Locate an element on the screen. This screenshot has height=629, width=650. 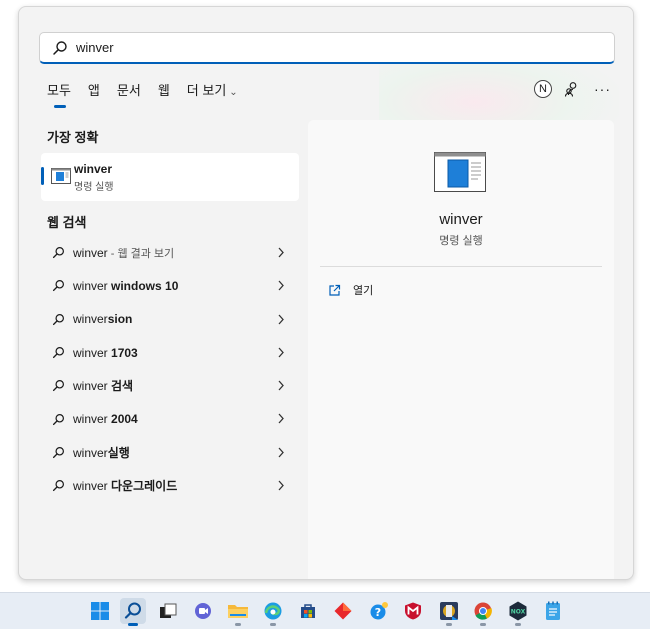
header-actions: N ··· is located at coordinates (572, 89).